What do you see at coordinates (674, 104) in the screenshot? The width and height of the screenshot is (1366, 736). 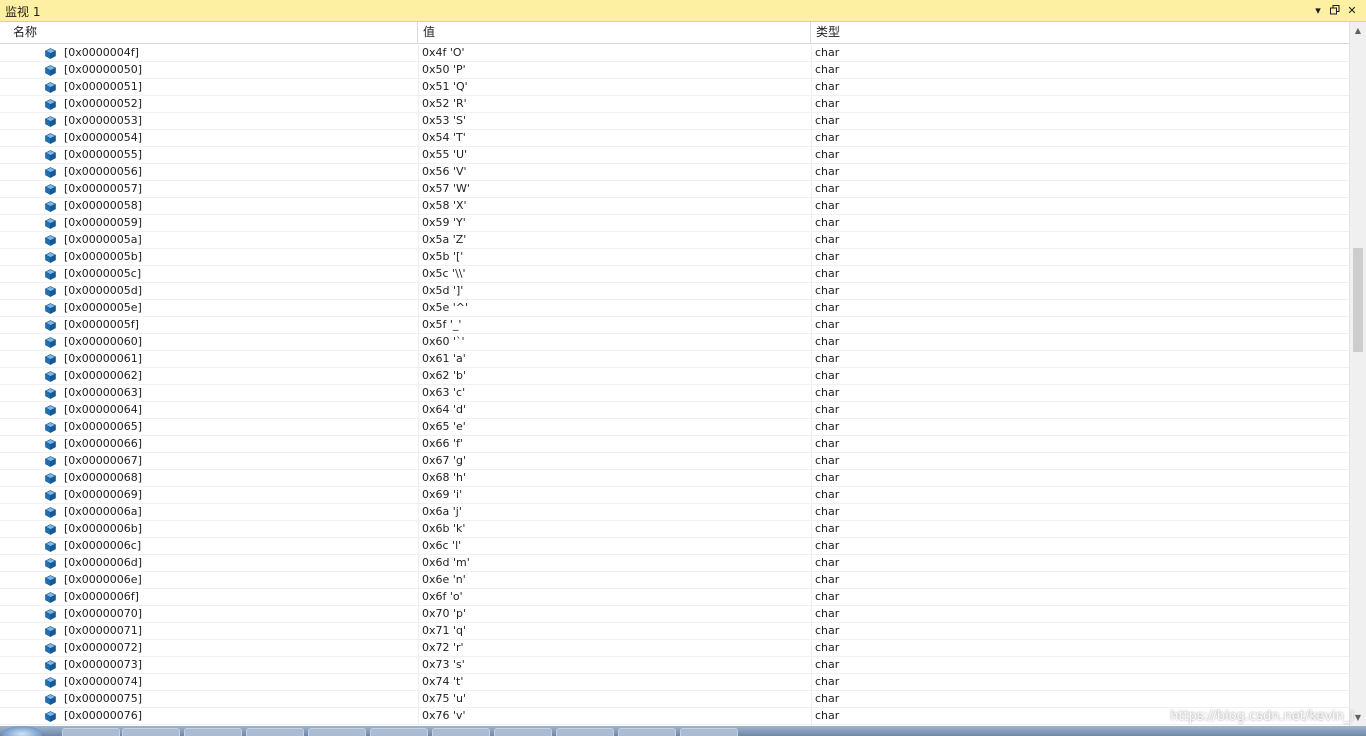 I see `table-row: [0x00000052] 0x52 'R' char` at bounding box center [674, 104].